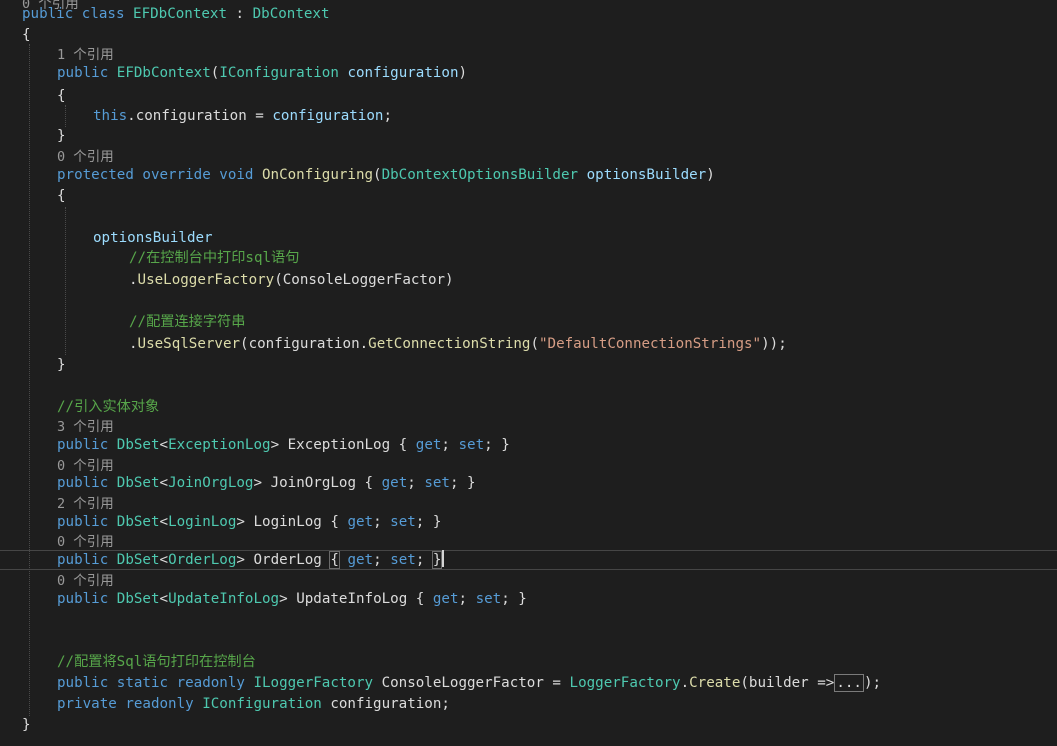  What do you see at coordinates (437, 560) in the screenshot?
I see `matched-brace: }` at bounding box center [437, 560].